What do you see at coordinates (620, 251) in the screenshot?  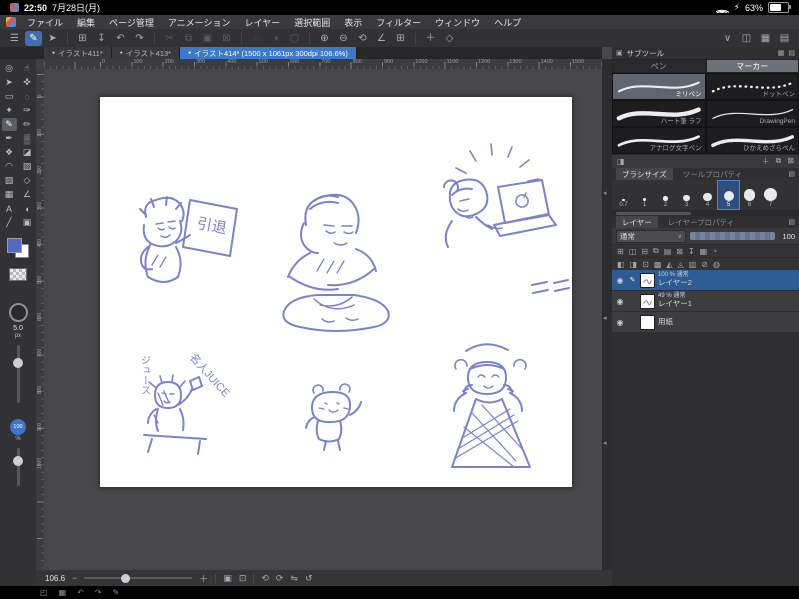 I see `new-layer-icon: ⊞` at bounding box center [620, 251].